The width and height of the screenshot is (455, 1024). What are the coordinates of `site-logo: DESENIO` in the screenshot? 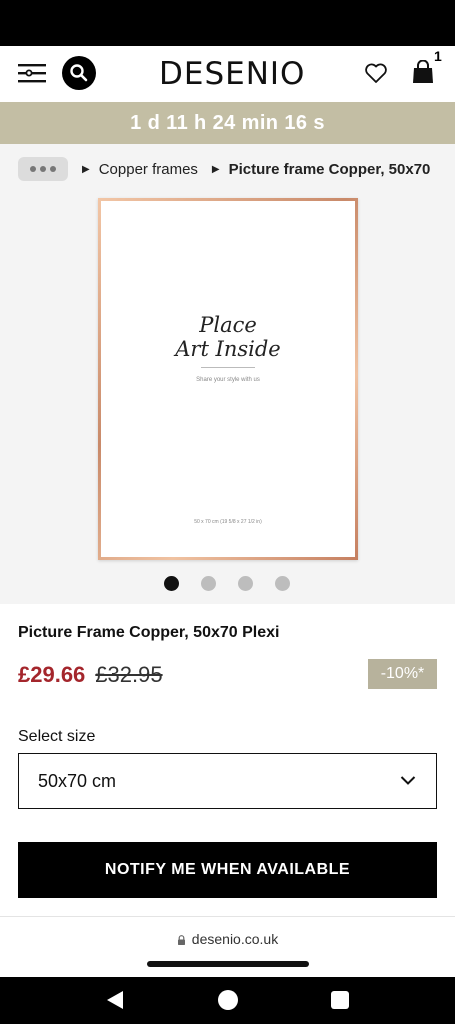 It's located at (231, 74).